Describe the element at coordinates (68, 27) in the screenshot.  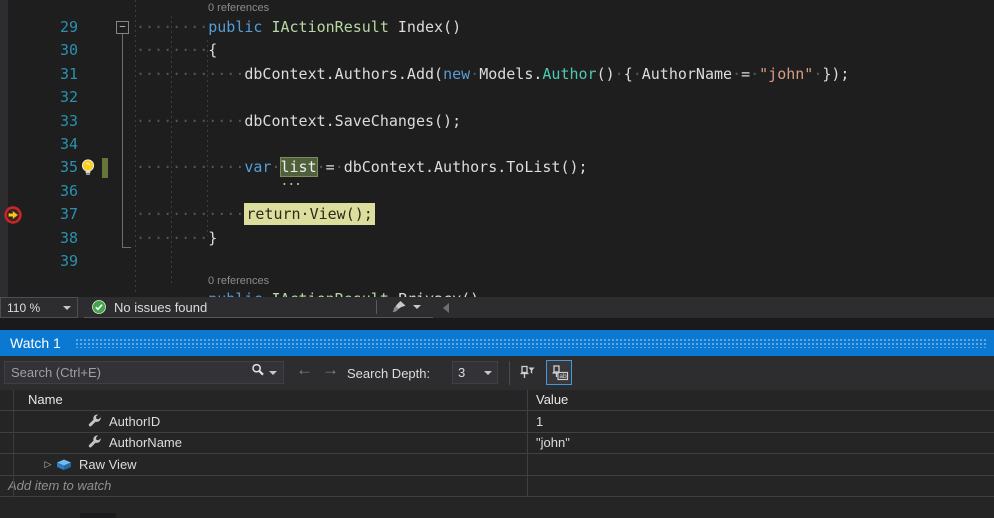
I see `line-number: 29` at that location.